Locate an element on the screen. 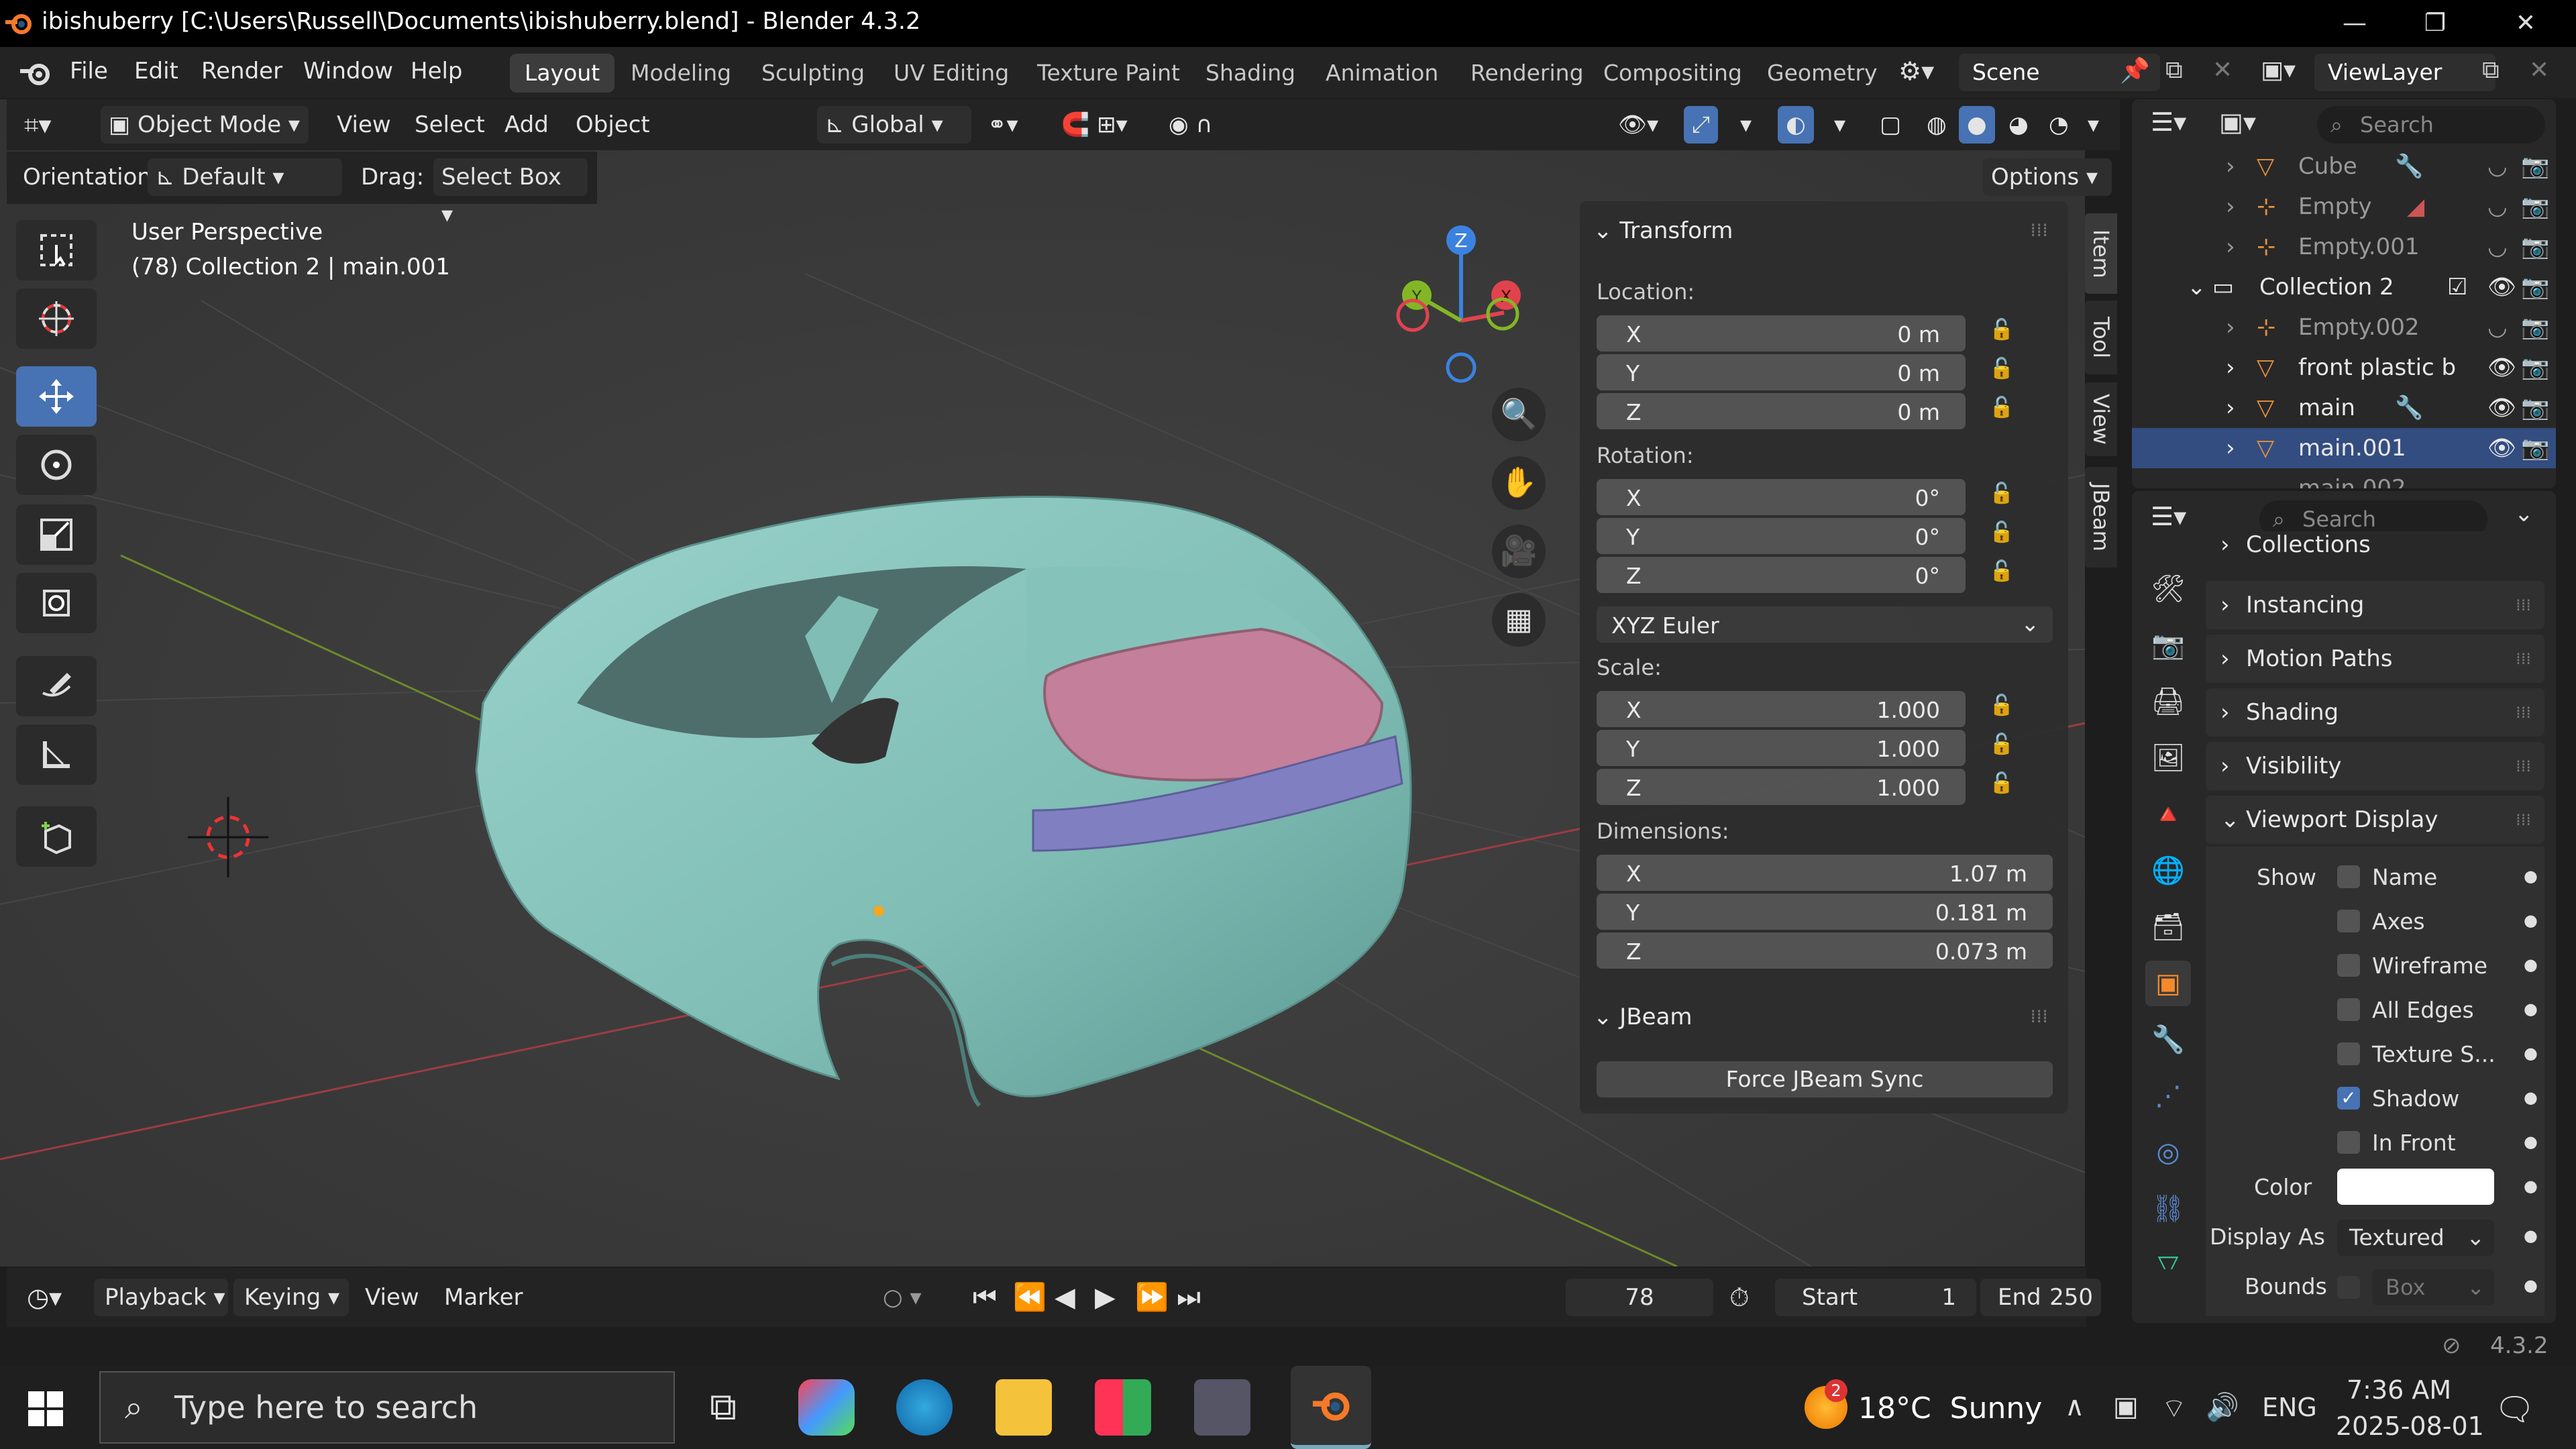 The image size is (2576, 1449). tab-compositing: Compositing is located at coordinates (1673, 73).